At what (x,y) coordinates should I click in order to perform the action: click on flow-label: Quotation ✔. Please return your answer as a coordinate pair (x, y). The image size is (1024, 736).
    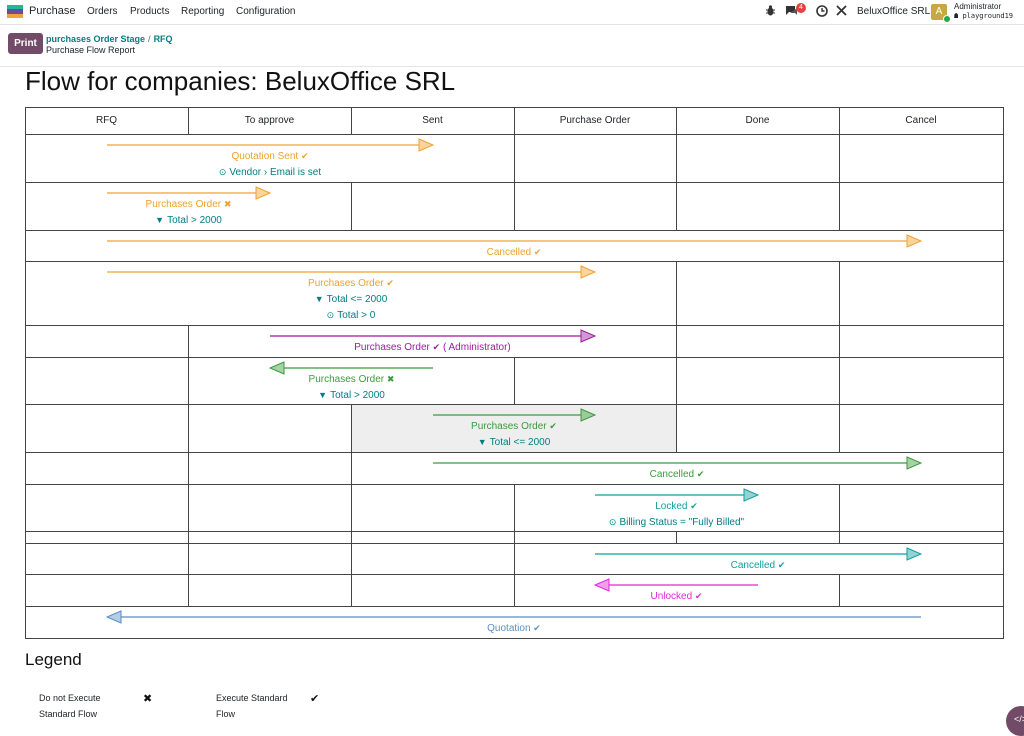
    Looking at the image, I should click on (514, 628).